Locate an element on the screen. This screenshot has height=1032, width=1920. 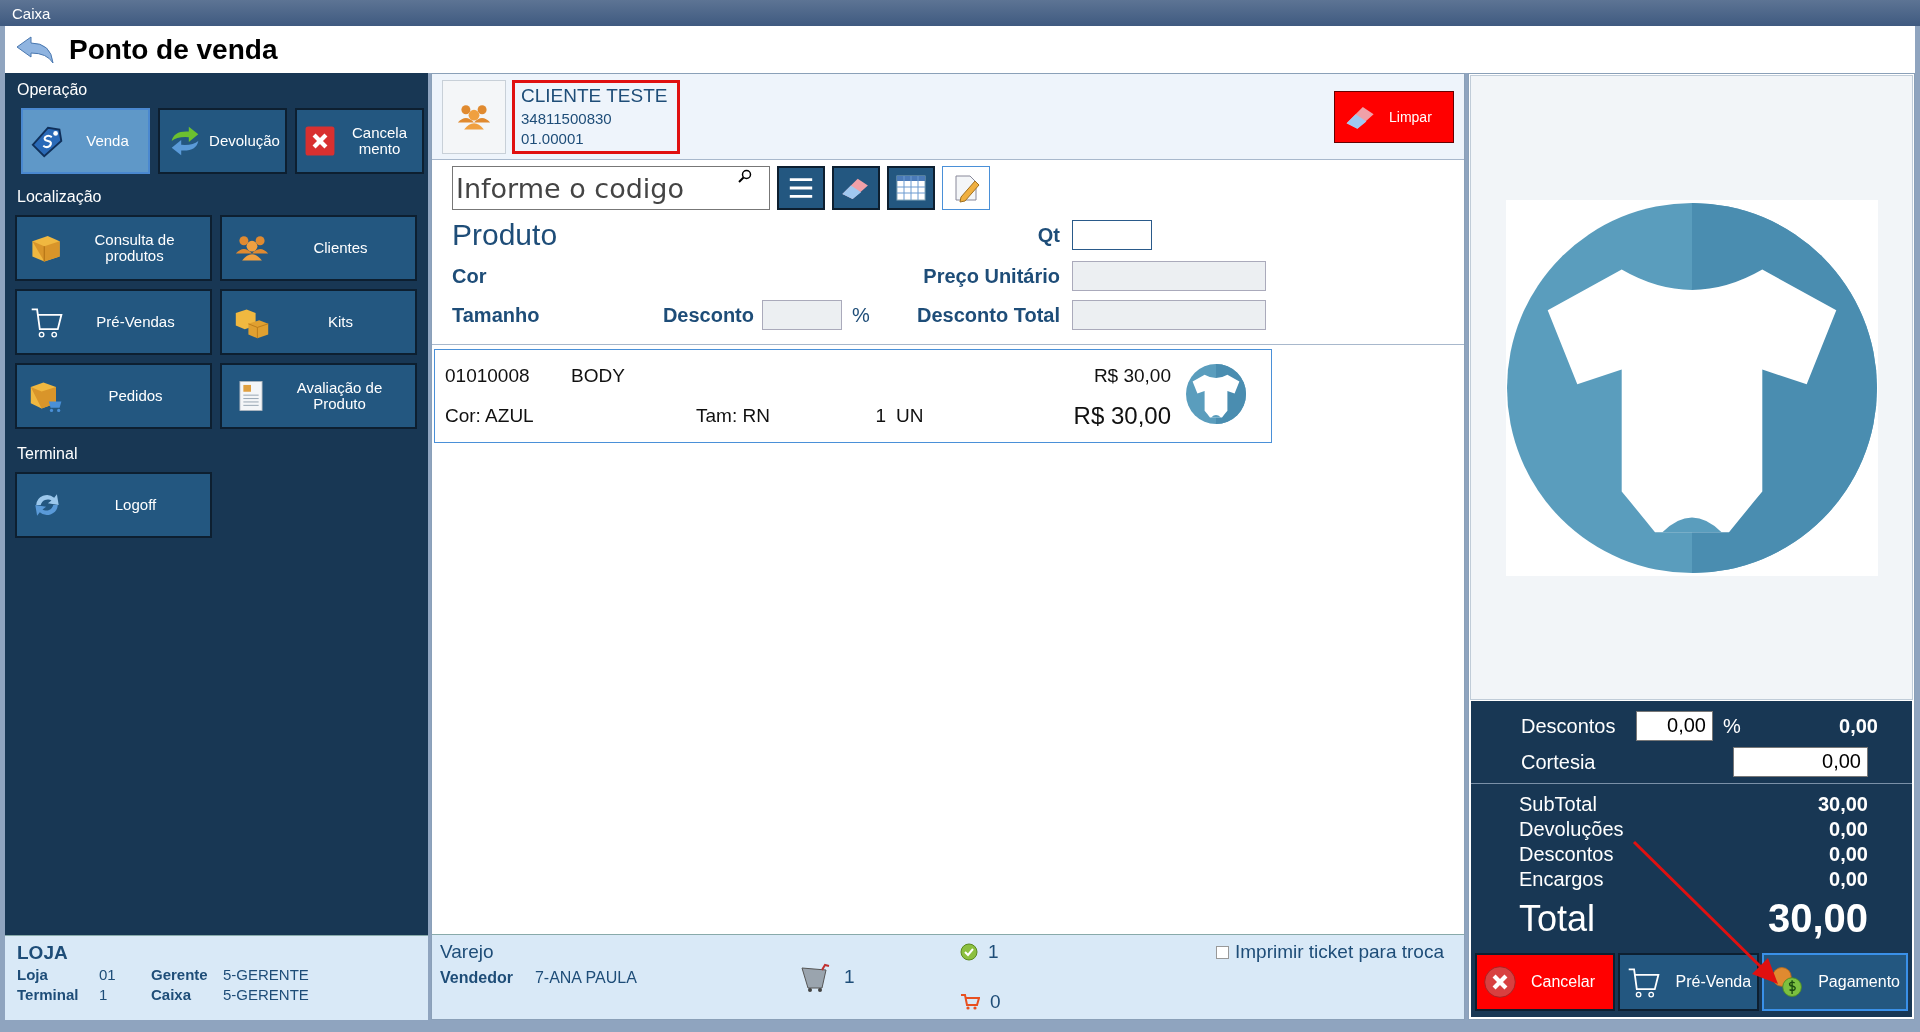
discount-percent-field: 0,00 is located at coordinates (1674, 726).